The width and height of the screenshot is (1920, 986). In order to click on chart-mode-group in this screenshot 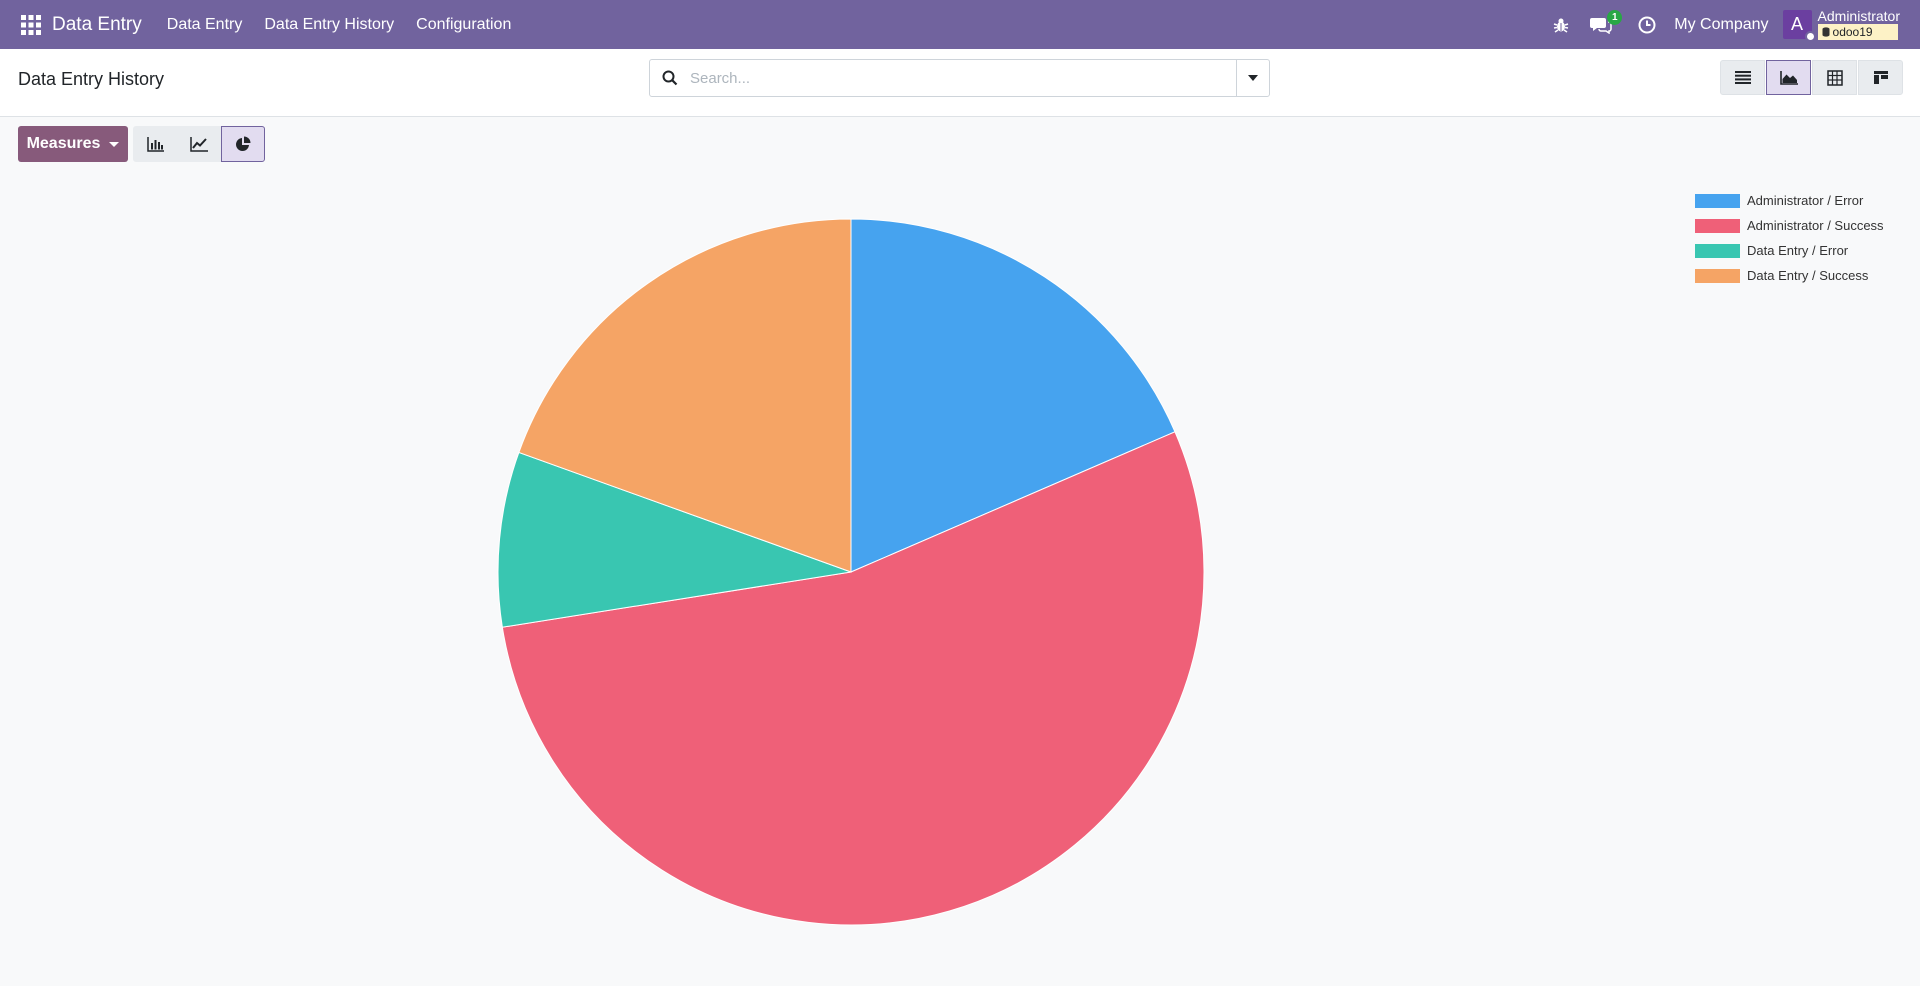, I will do `click(199, 144)`.